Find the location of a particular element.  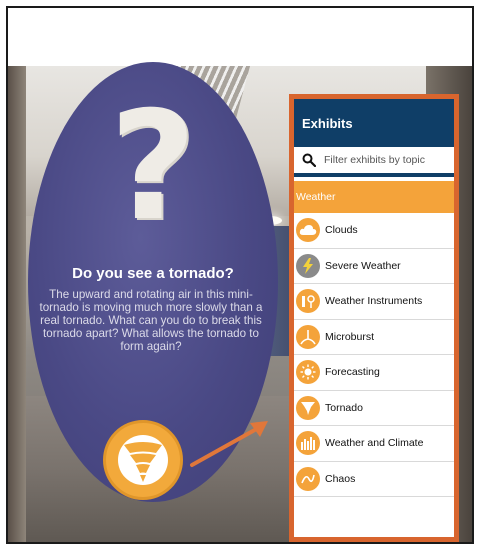

list-item-clouds: Clouds is located at coordinates (374, 231).